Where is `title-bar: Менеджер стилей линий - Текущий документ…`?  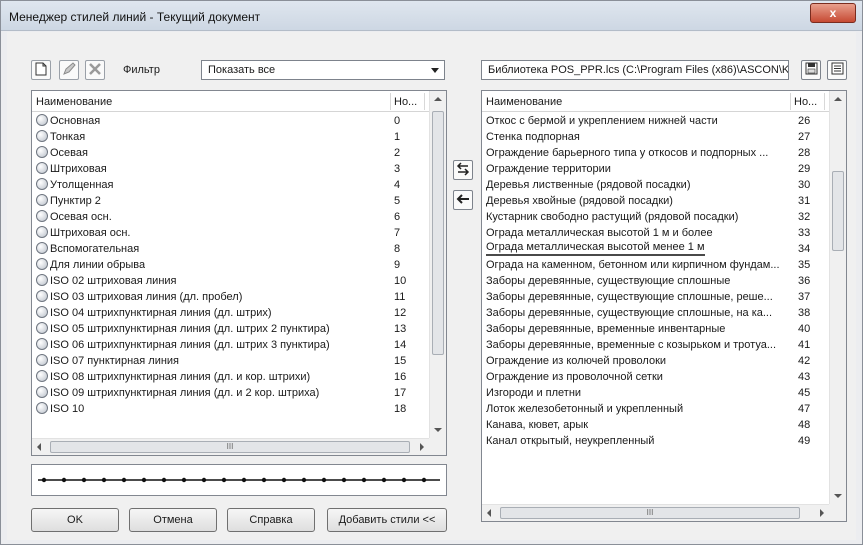
title-bar: Менеджер стилей линий - Текущий документ… is located at coordinates (431, 16).